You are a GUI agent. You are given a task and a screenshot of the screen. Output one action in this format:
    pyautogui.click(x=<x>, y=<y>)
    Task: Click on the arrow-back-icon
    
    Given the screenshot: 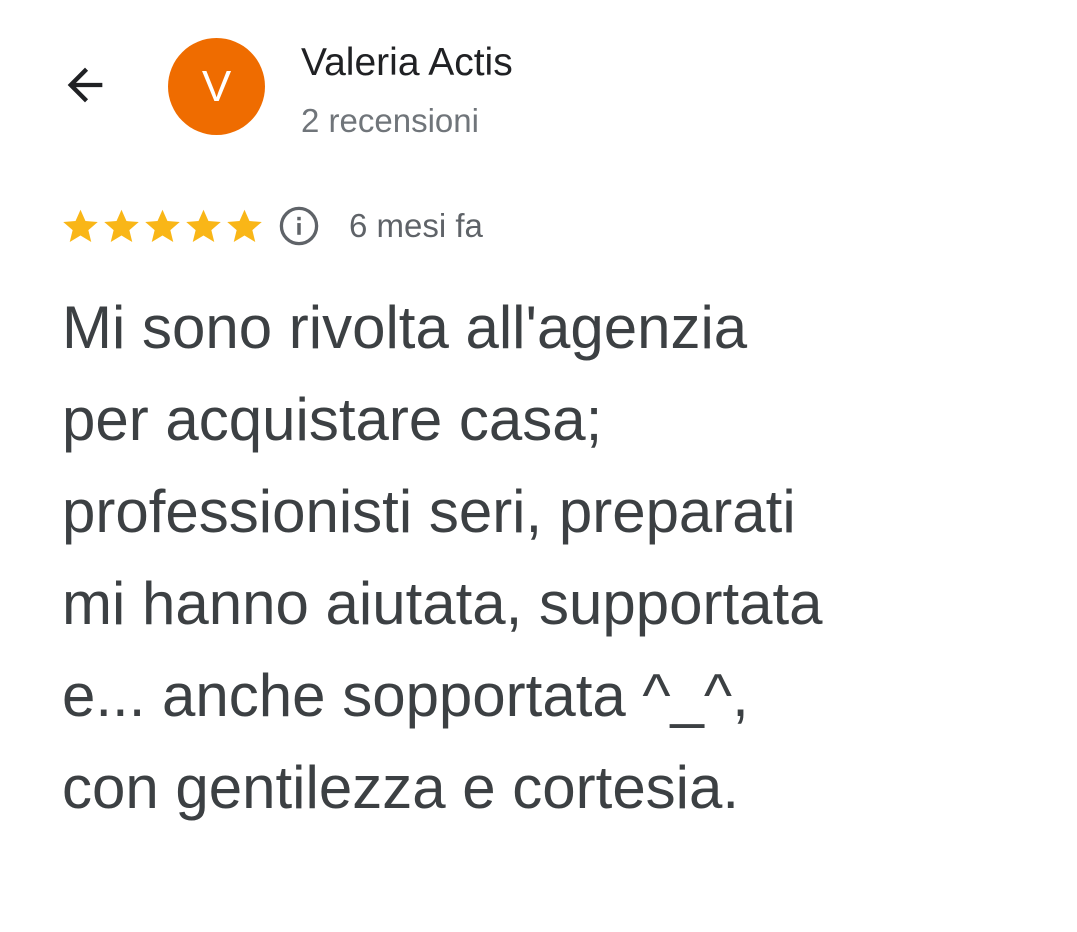 What is the action you would take?
    pyautogui.click(x=85, y=85)
    